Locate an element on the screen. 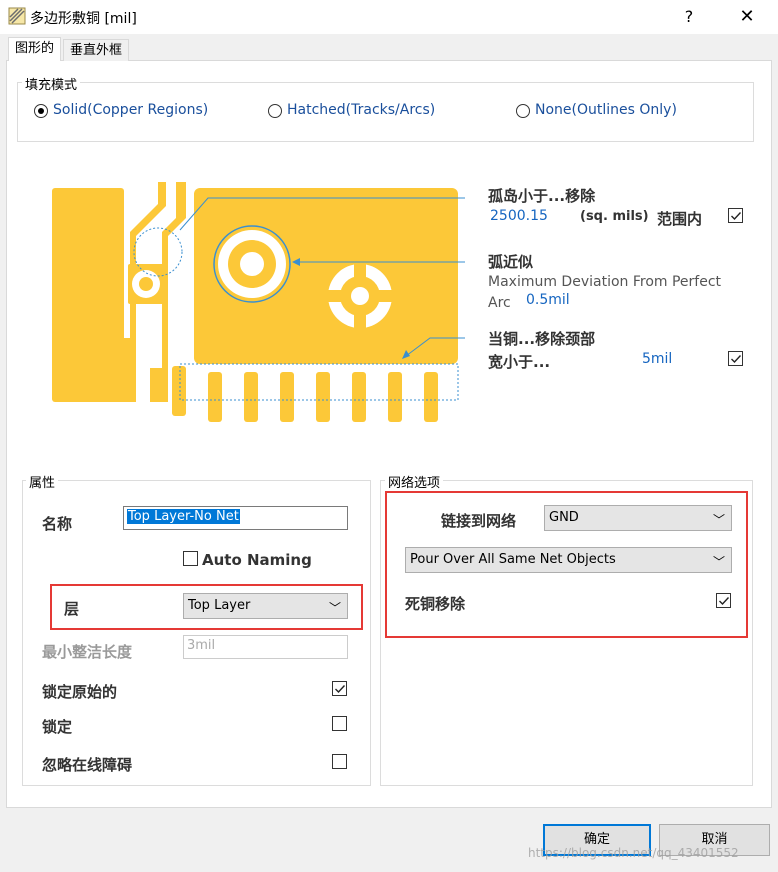 This screenshot has height=872, width=778. name-label: 名称 is located at coordinates (57, 524).